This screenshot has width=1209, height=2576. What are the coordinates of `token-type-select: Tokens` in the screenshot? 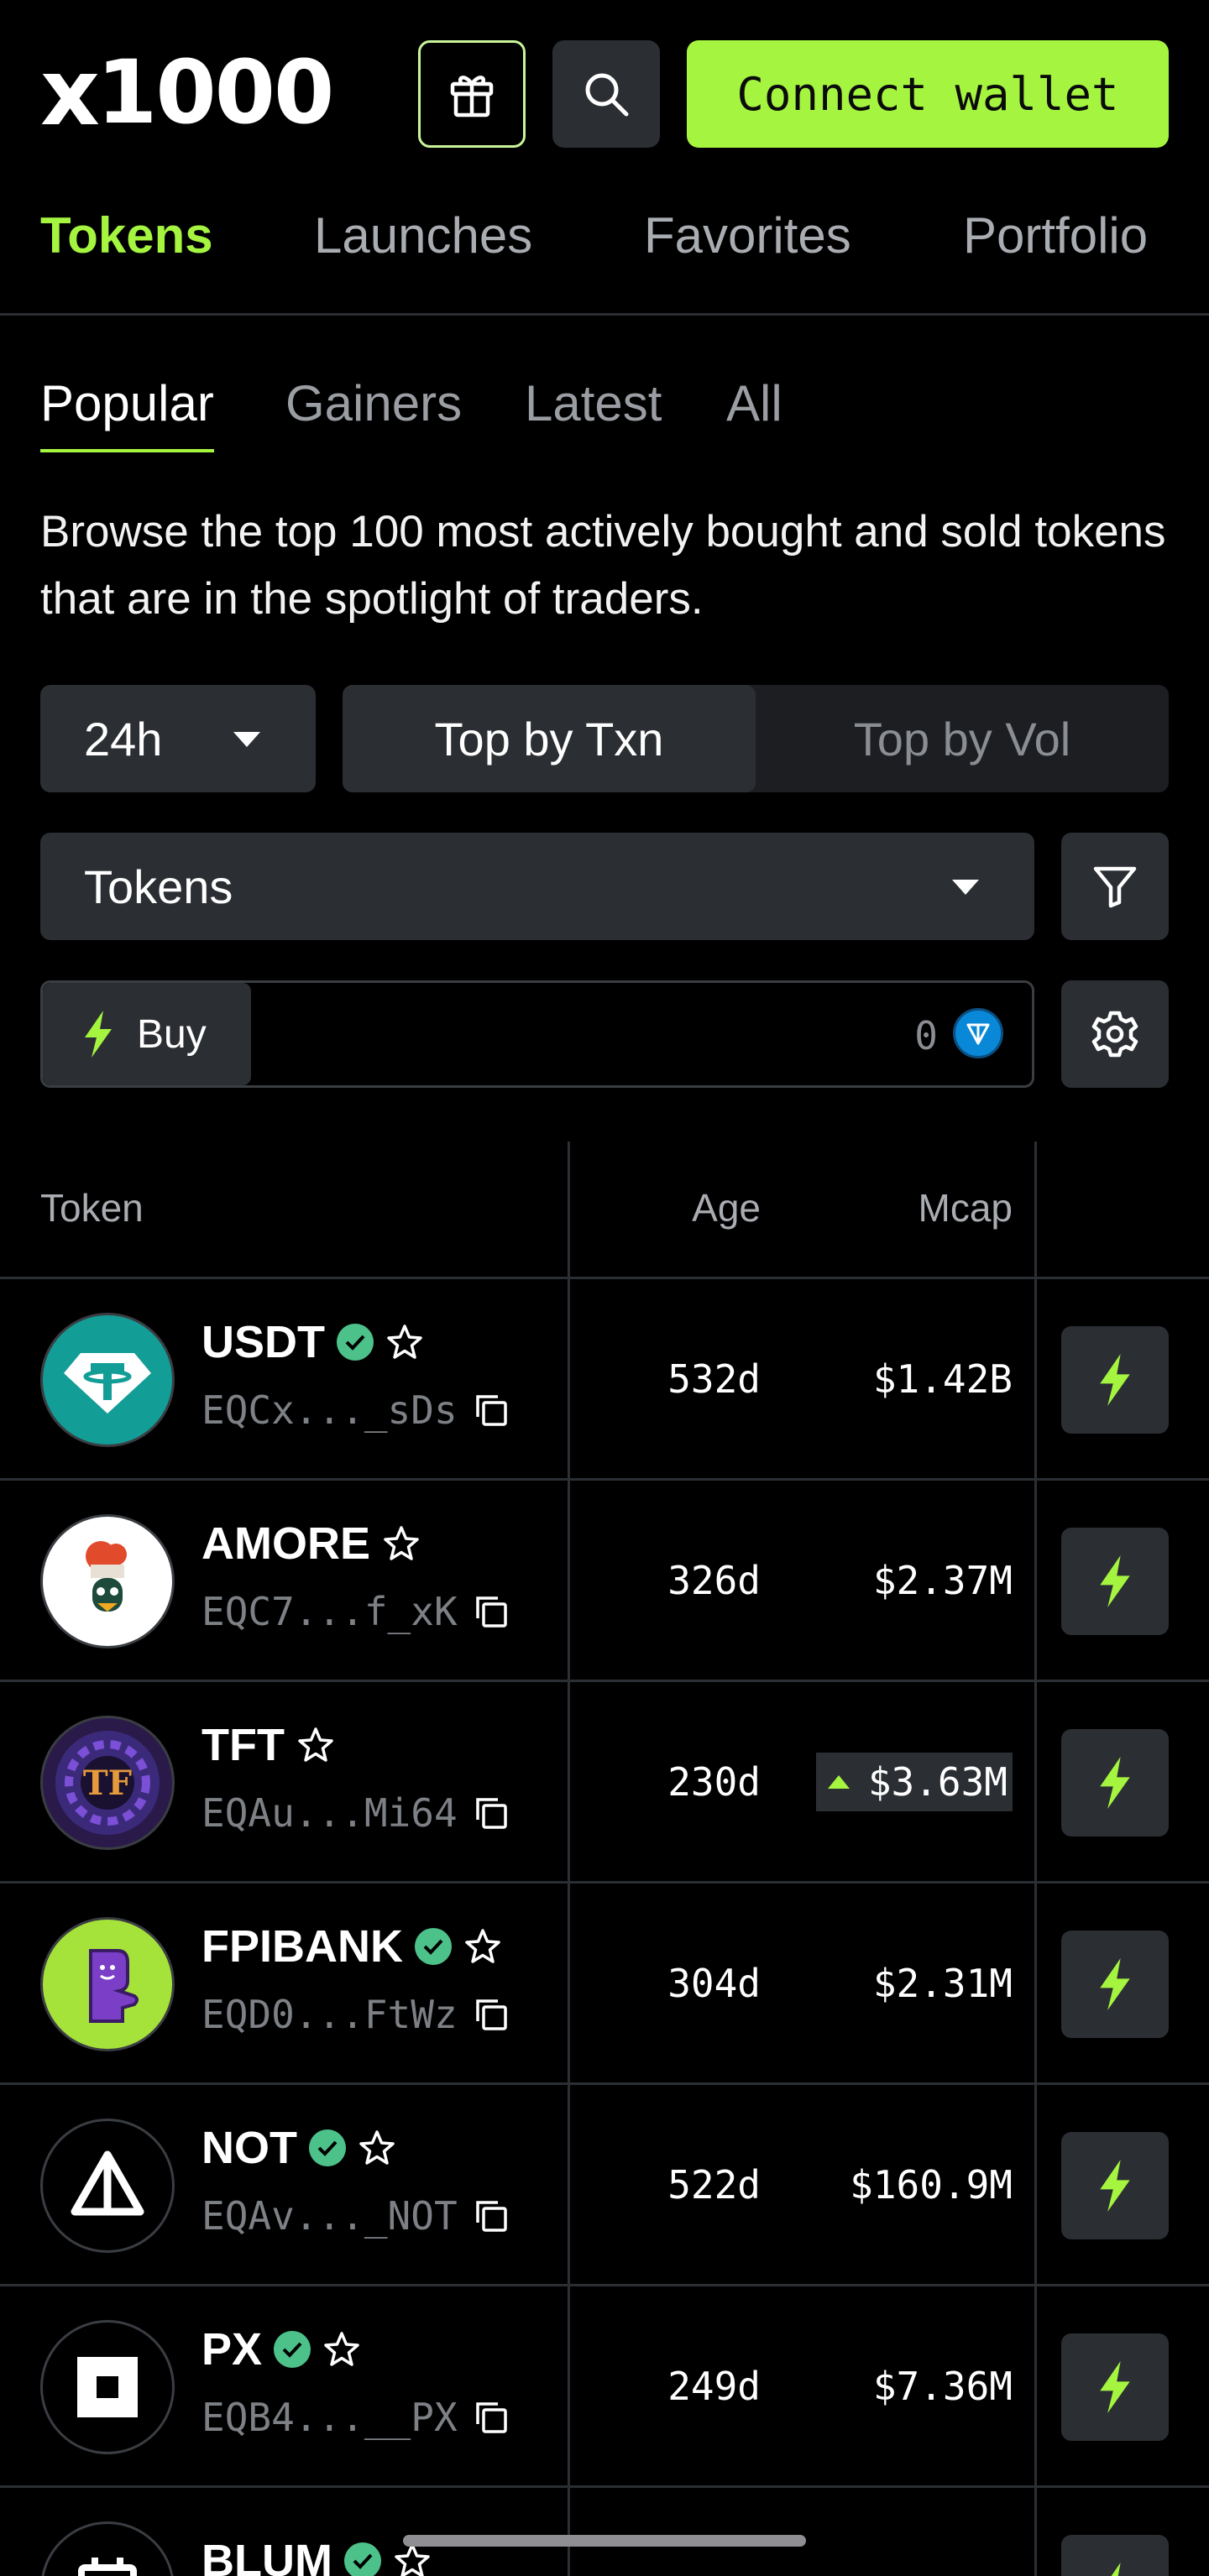 It's located at (537, 886).